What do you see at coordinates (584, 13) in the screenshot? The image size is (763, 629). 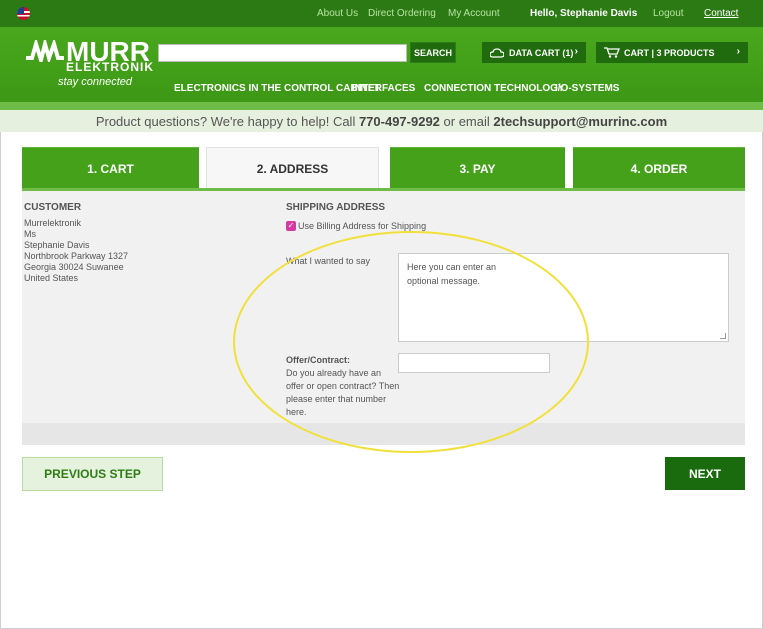 I see `user-greeting: Hello, Stephanie Davis` at bounding box center [584, 13].